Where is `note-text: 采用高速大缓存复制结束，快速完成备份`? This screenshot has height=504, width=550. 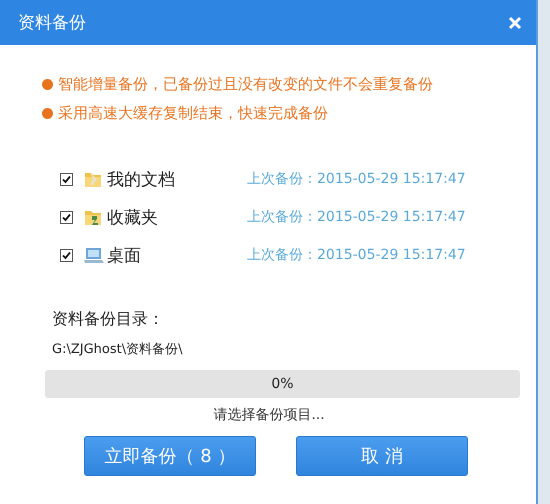
note-text: 采用高速大缓存复制结束，快速完成备份 is located at coordinates (193, 113).